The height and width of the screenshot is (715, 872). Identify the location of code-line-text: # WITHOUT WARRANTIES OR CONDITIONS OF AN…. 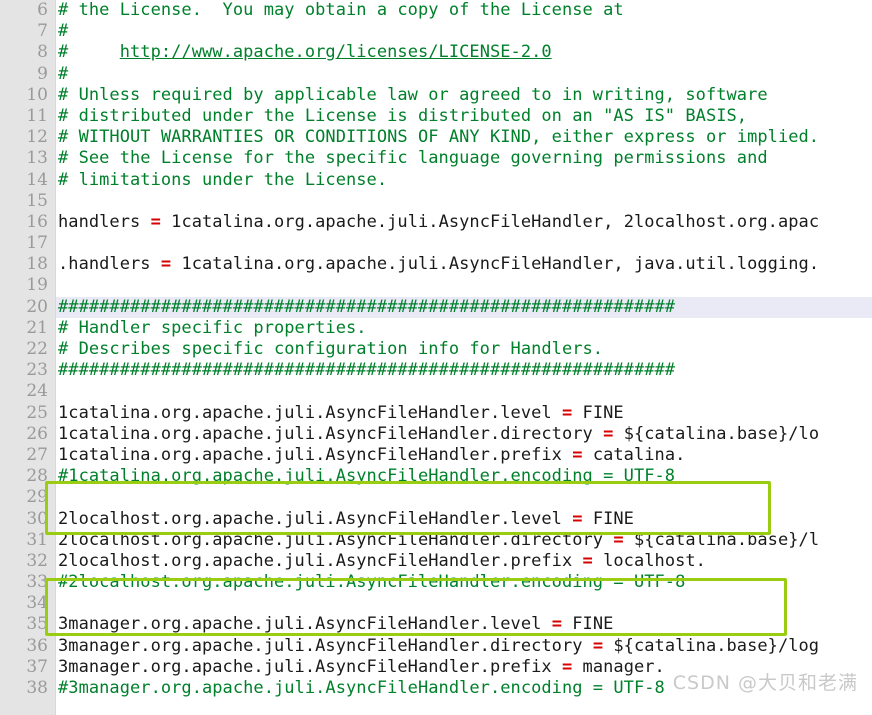
(438, 137).